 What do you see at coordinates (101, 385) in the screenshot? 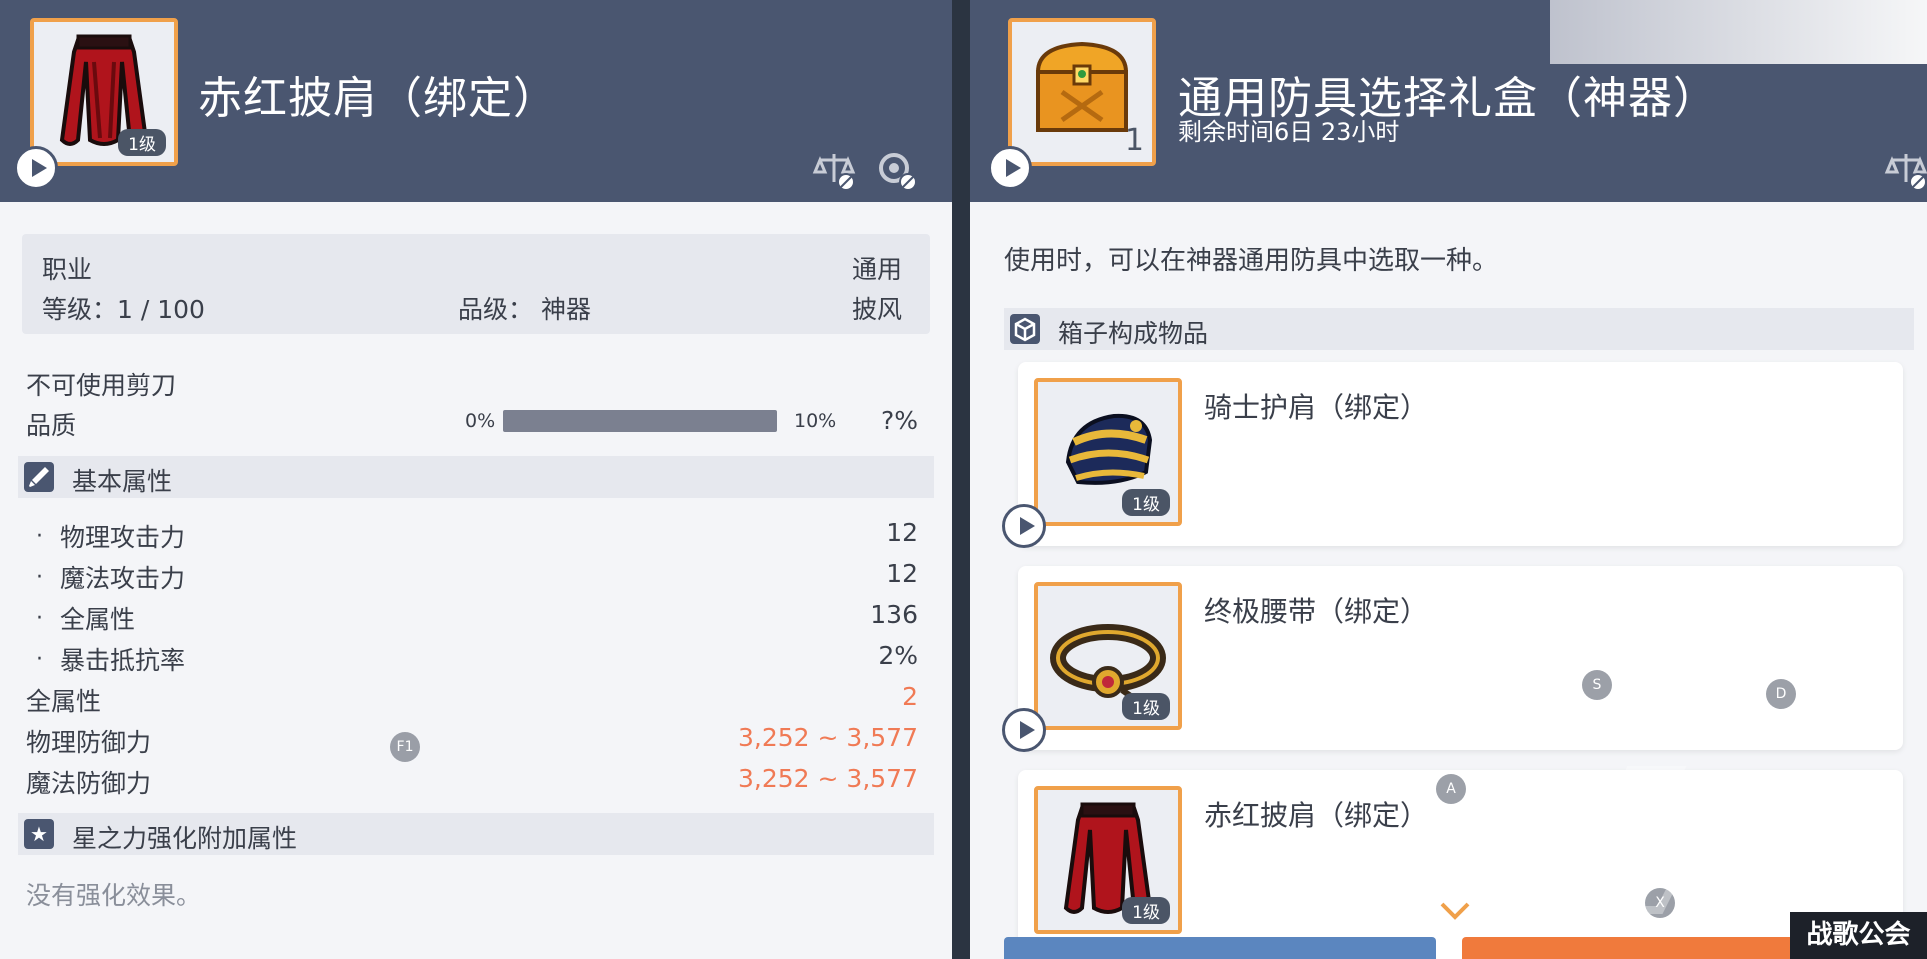
I see `scissors-text: 不可使用剪刀` at bounding box center [101, 385].